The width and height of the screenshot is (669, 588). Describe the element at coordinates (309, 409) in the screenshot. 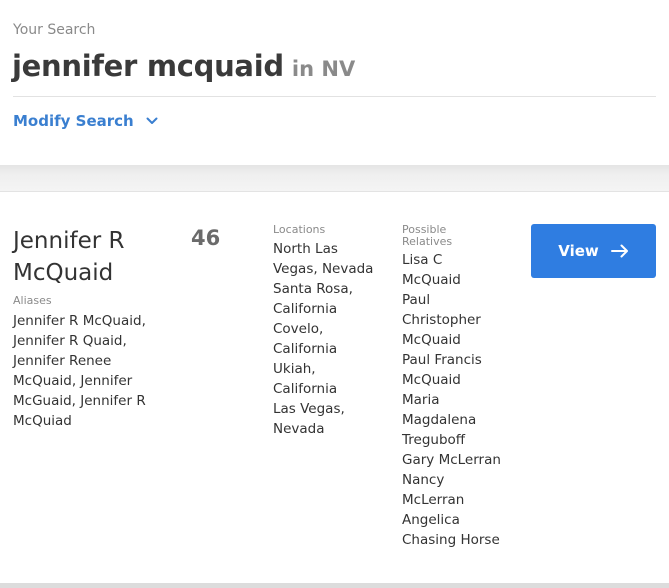

I see `location-line: Las Vegas,` at that location.